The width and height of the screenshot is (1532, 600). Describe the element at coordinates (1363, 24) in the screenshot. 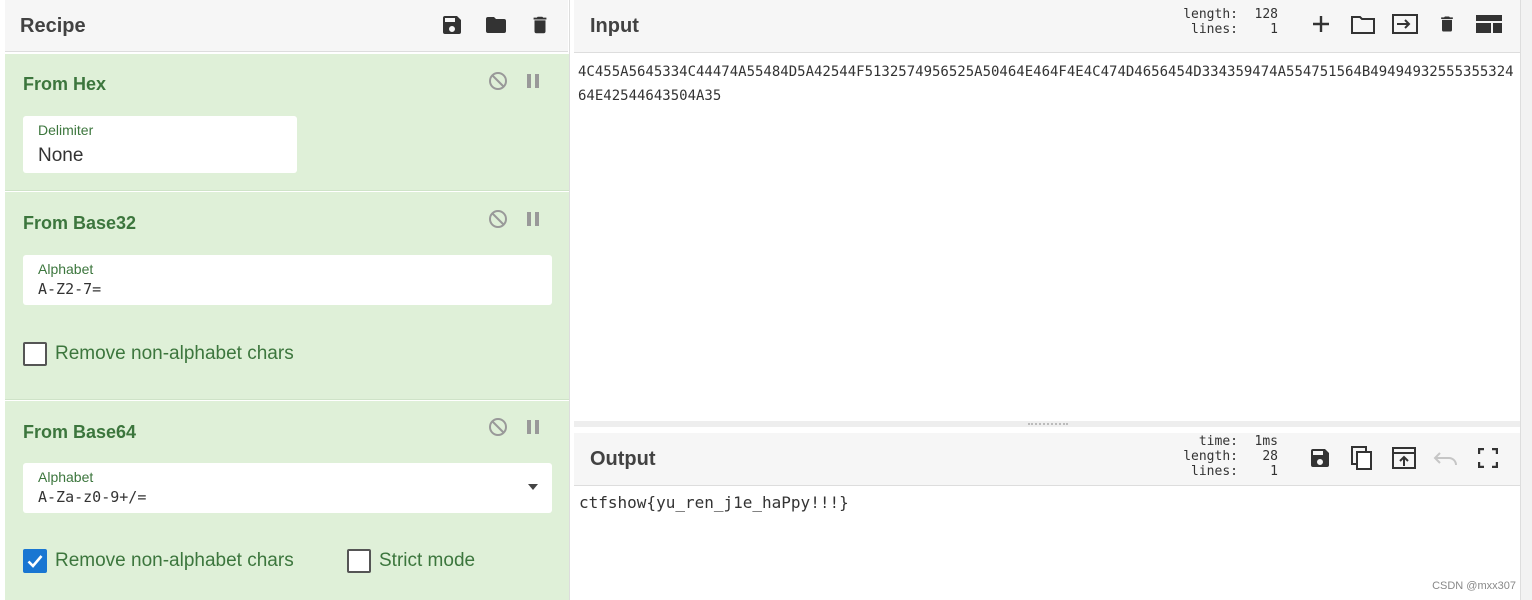

I see `open-folder-icon` at that location.